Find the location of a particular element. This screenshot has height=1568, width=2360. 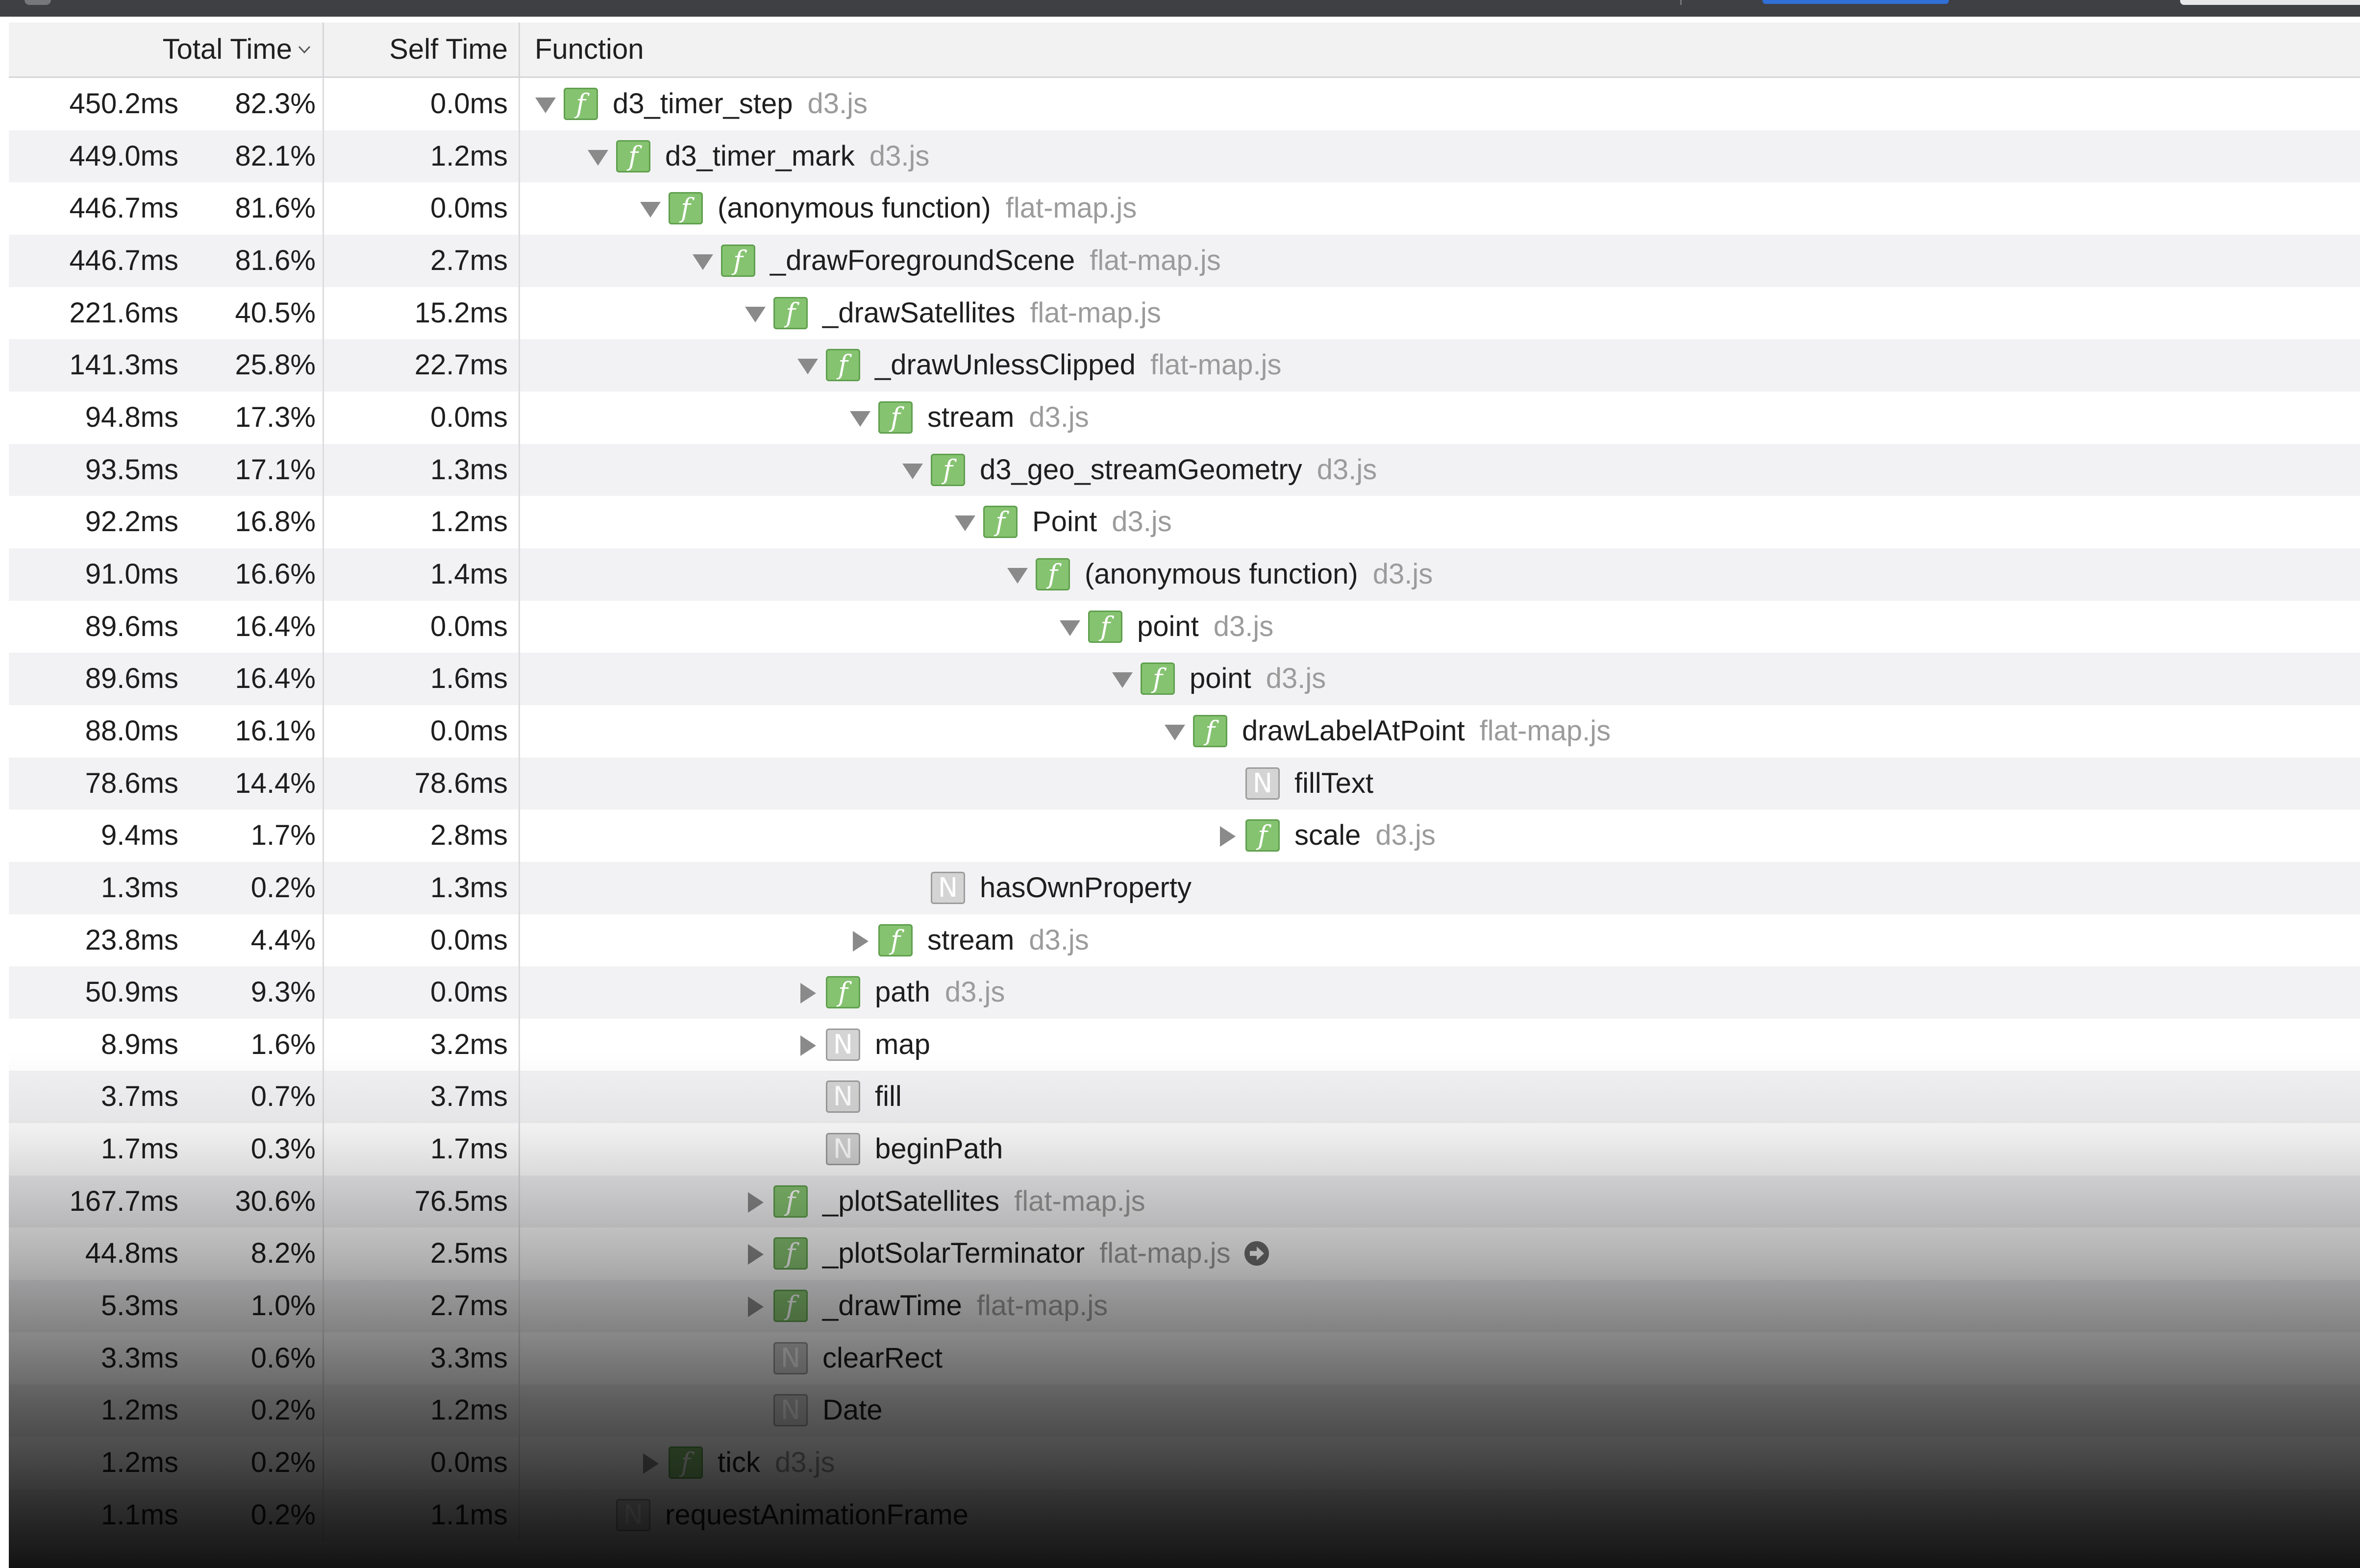

table-row: 5.3ms 1.0% 2.7ms f _drawTime flat-map.js is located at coordinates (1184, 1306).